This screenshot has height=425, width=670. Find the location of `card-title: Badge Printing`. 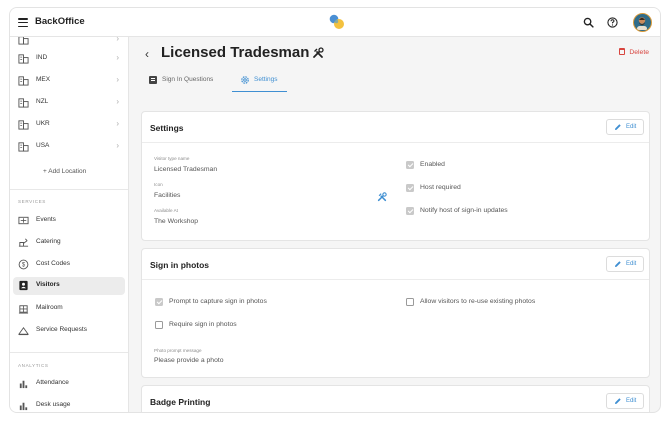

card-title: Badge Printing is located at coordinates (180, 402).